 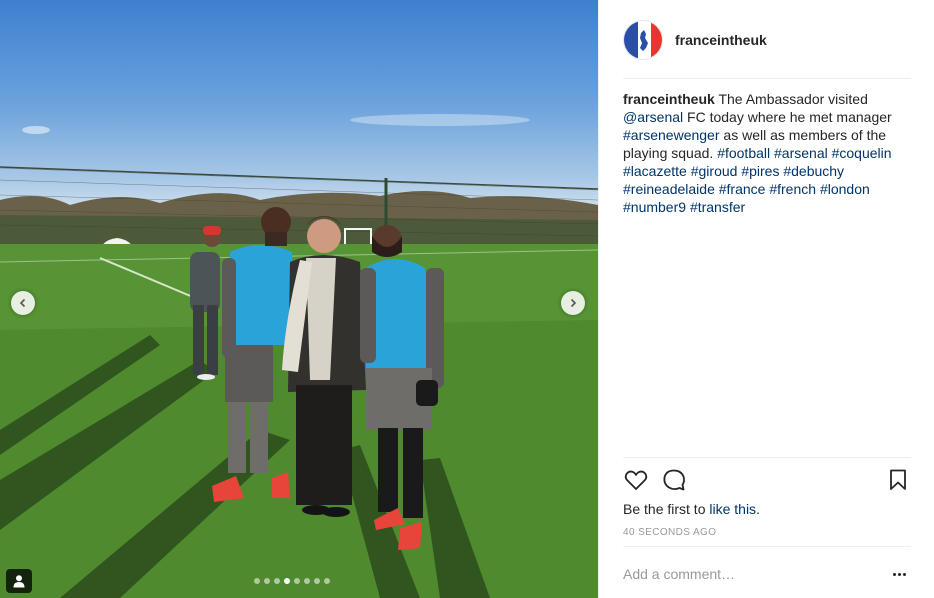 I want to click on caption-text: FC today where he met manager, so click(x=787, y=117).